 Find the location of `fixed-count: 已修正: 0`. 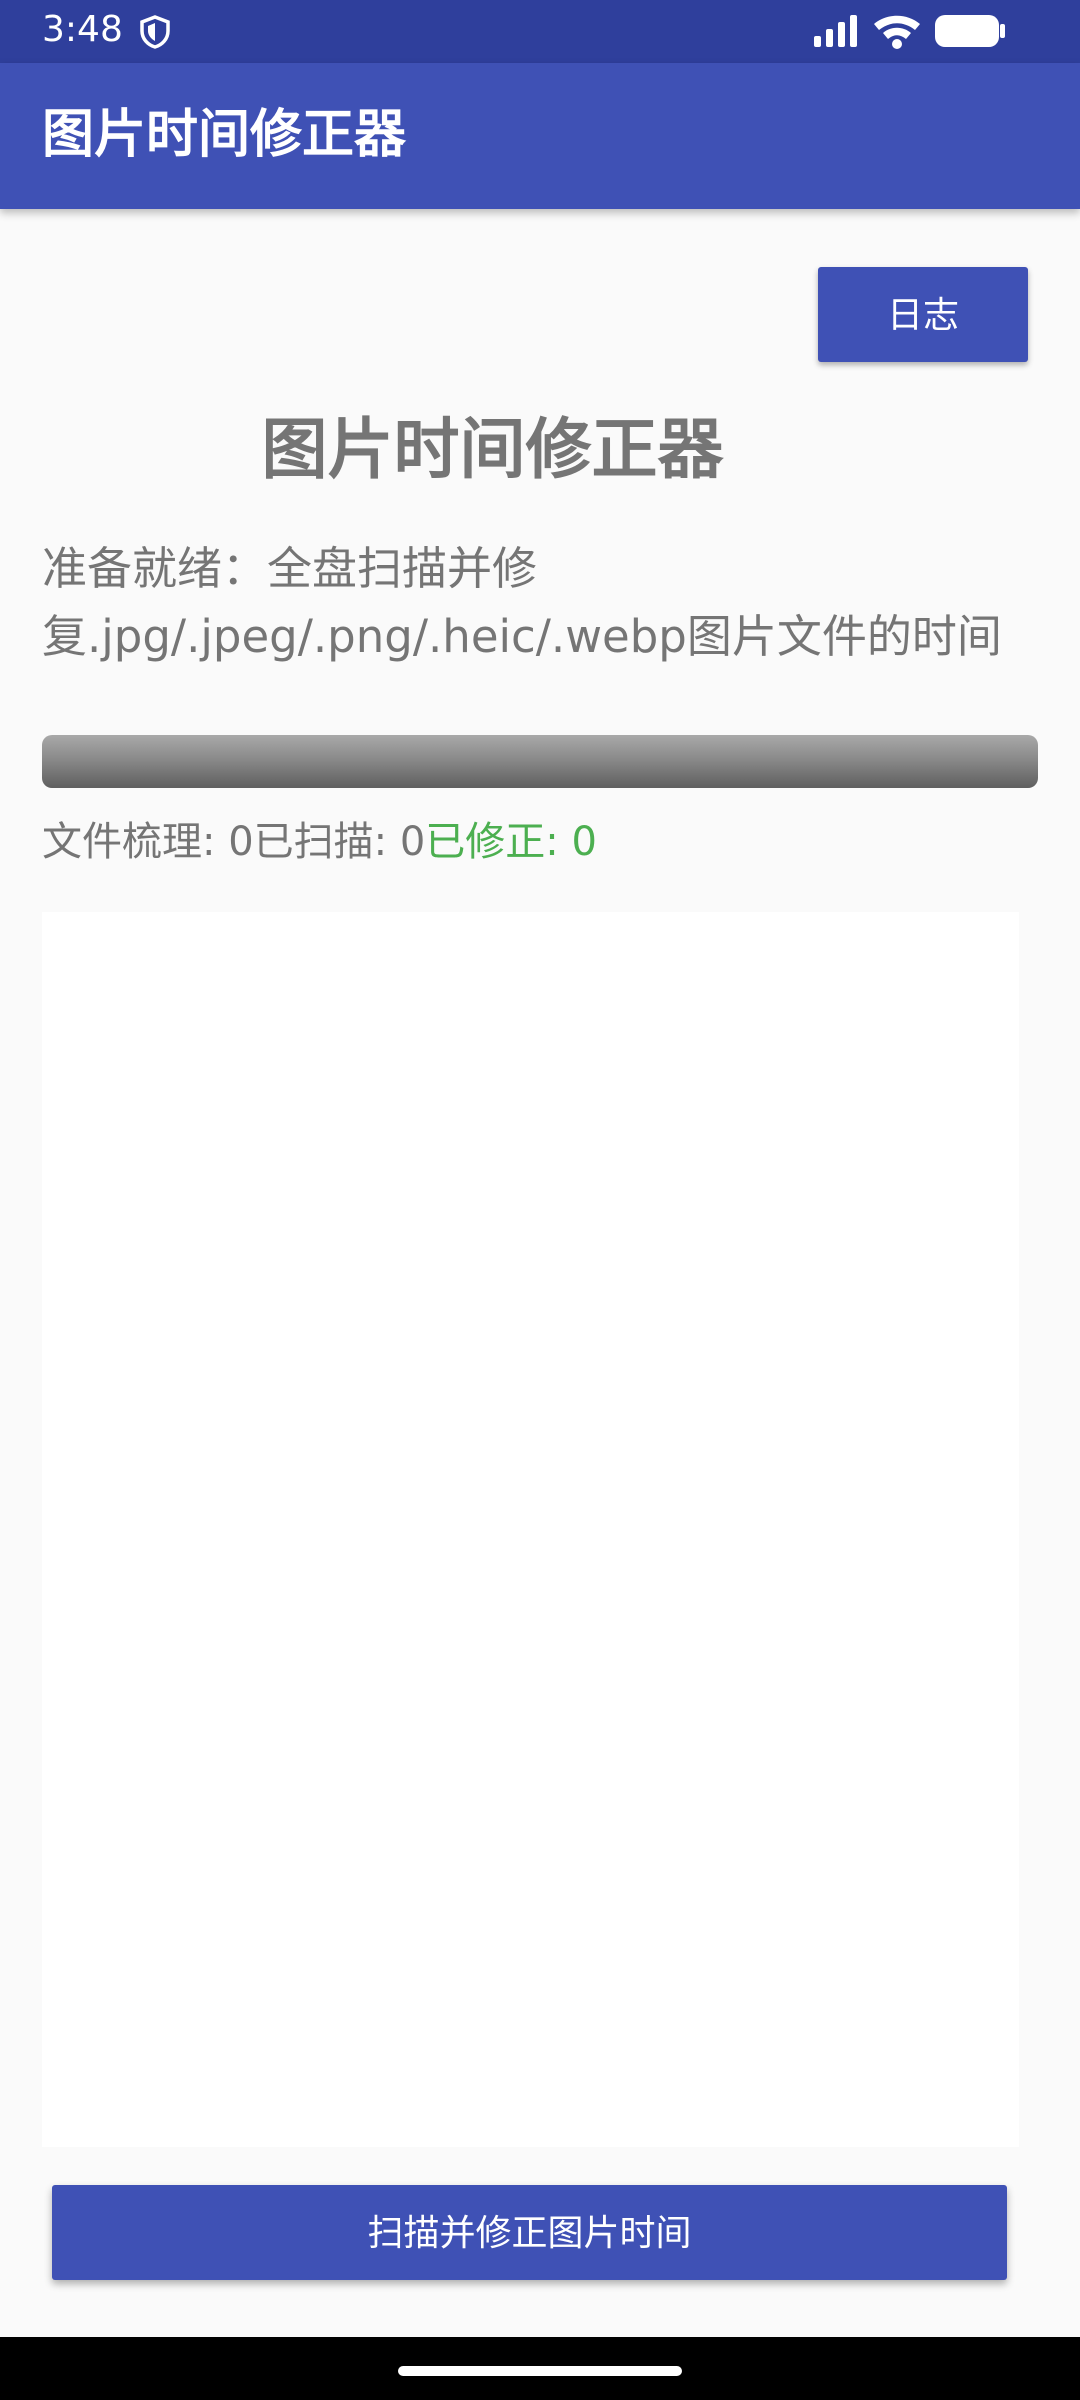

fixed-count: 已修正: 0 is located at coordinates (511, 842).